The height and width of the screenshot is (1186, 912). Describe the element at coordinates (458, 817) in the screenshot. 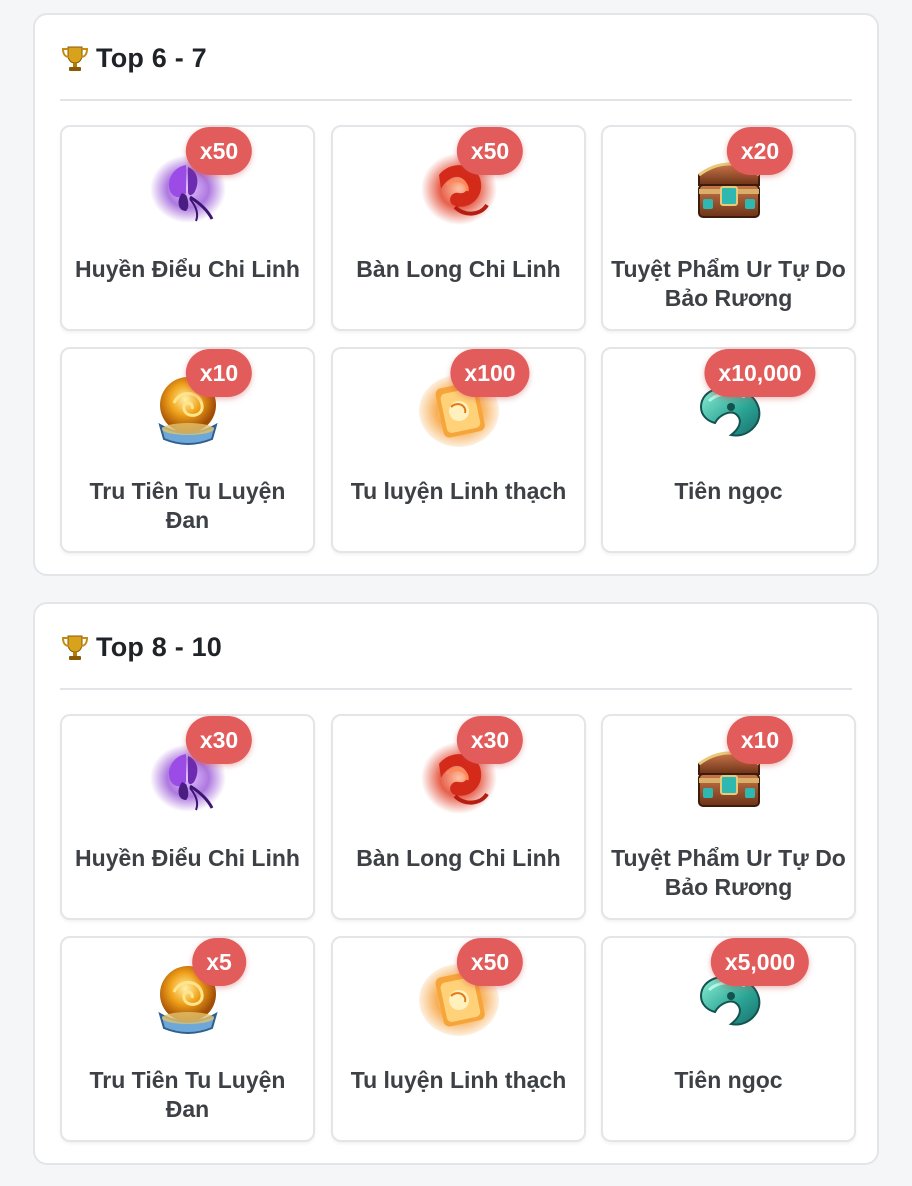

I see `reward-item-card: x30 Bàn Long Chi Linh` at that location.